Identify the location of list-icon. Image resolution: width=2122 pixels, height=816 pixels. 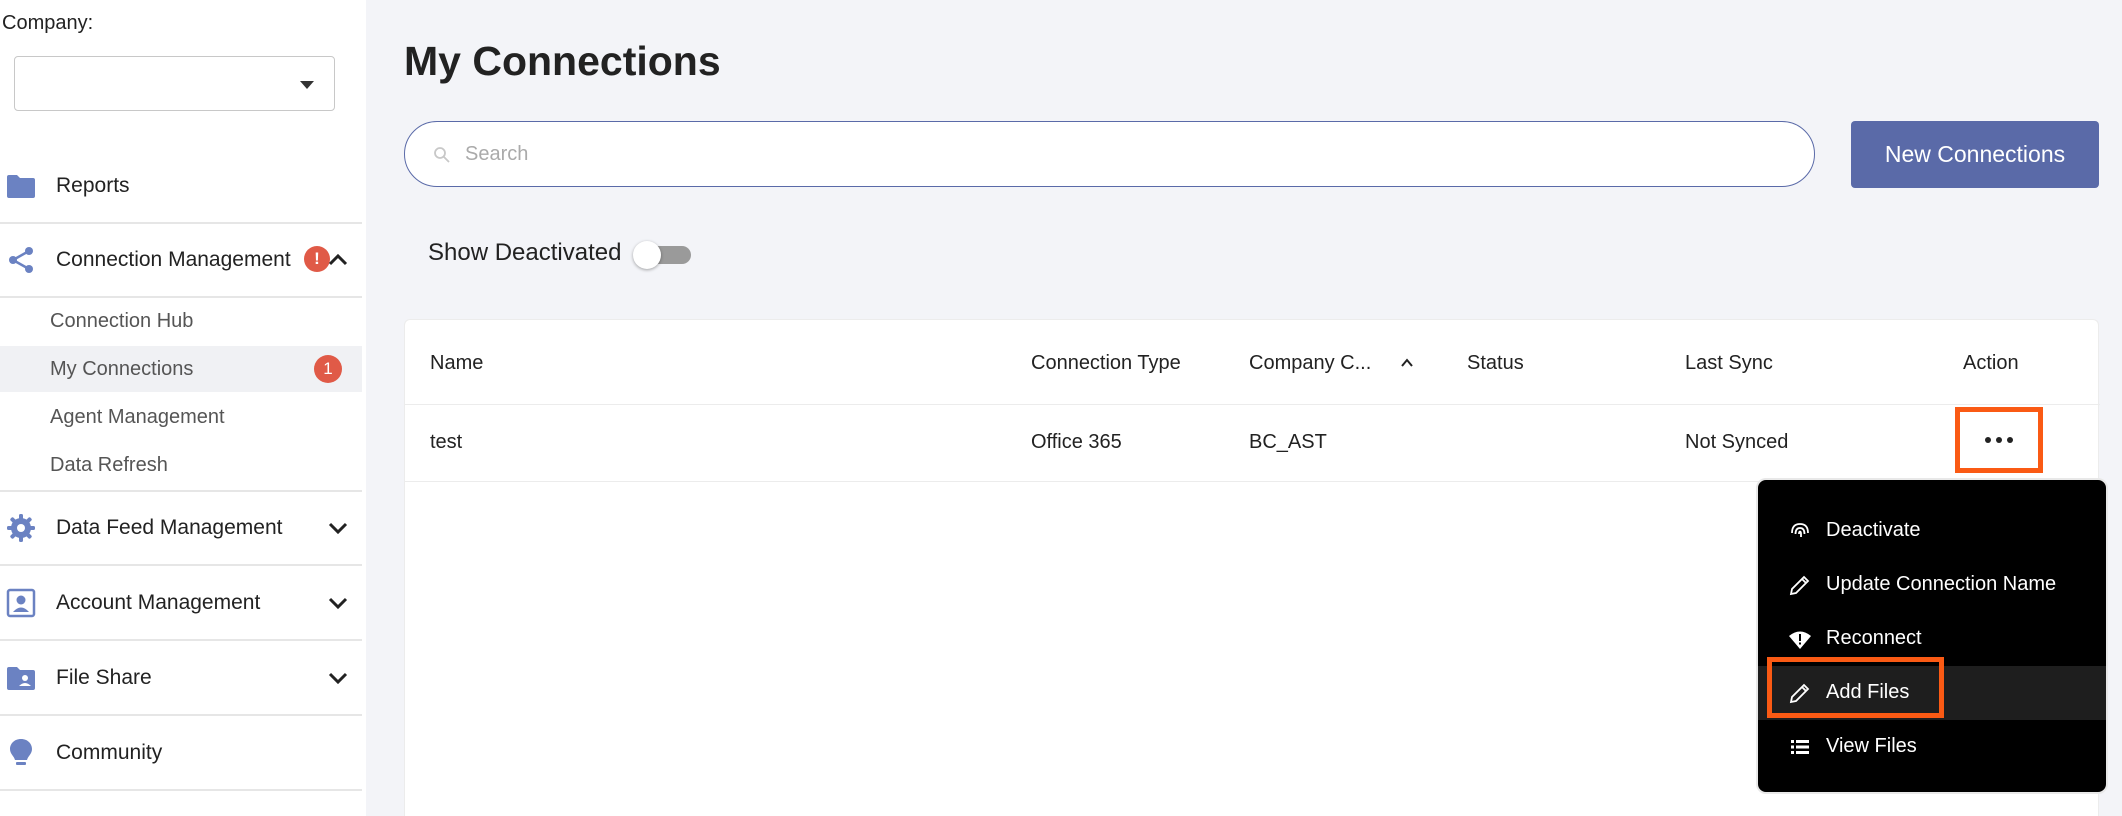
(1800, 747).